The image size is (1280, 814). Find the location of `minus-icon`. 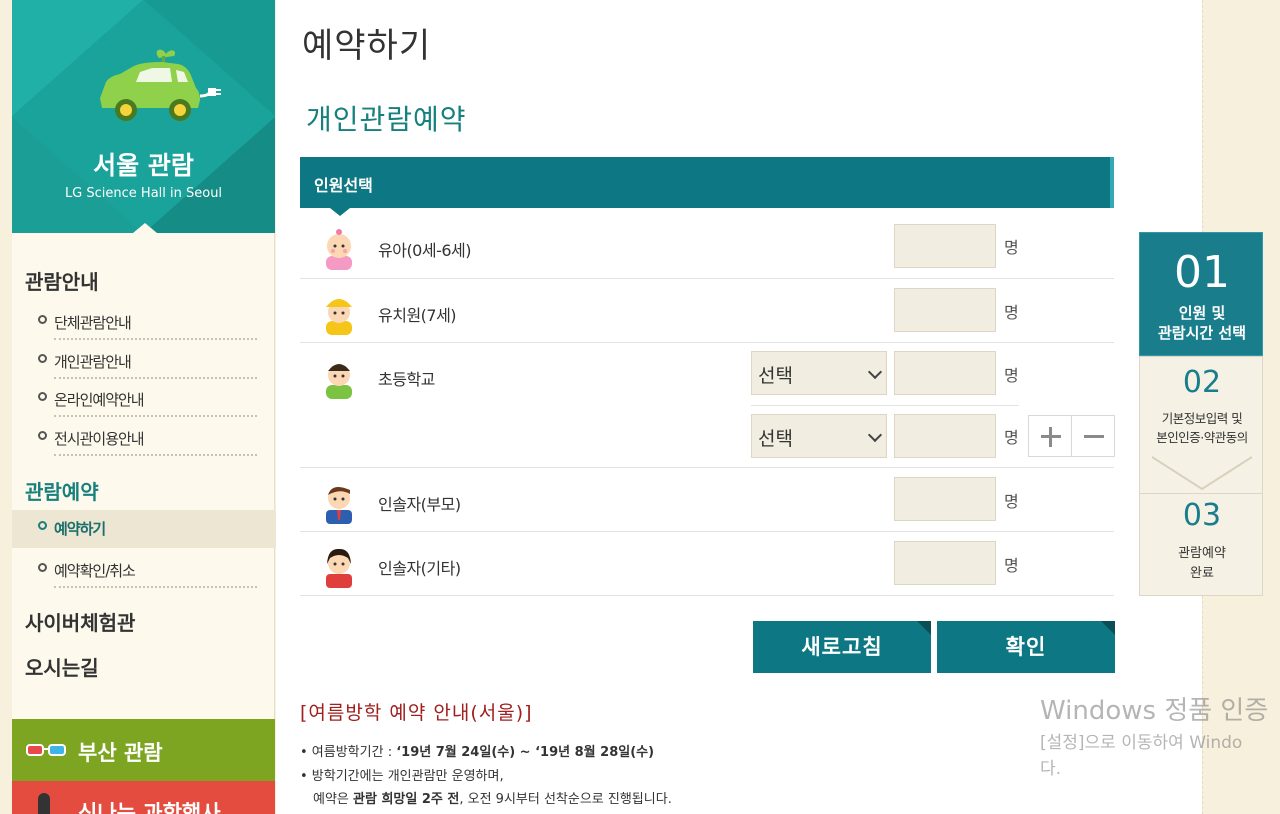

minus-icon is located at coordinates (1094, 436).